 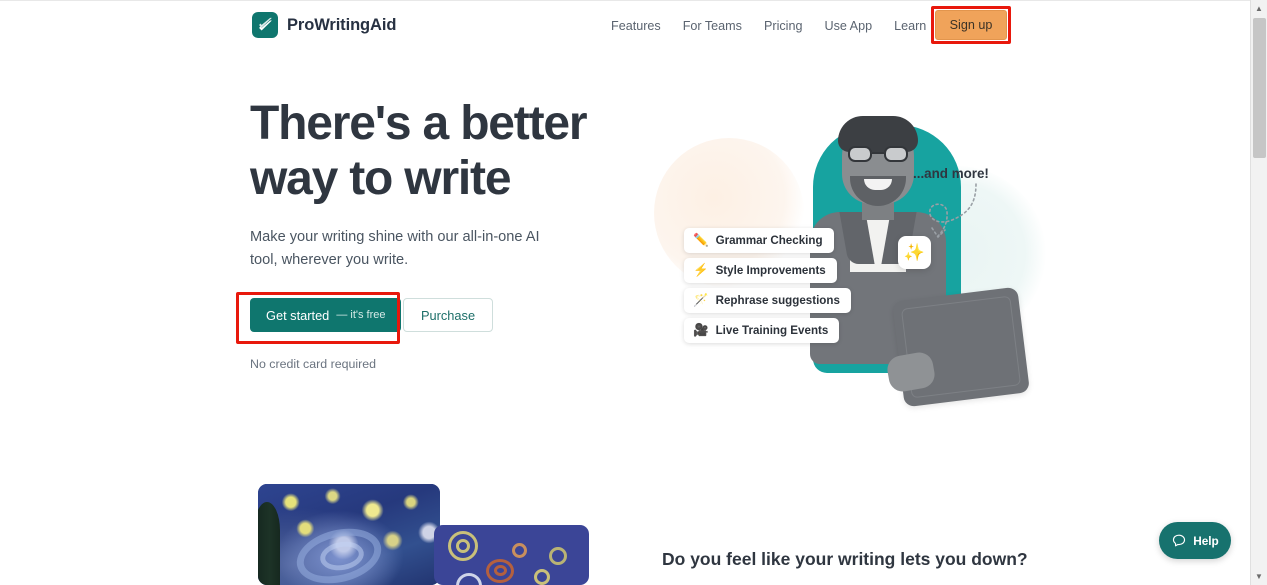 I want to click on get-started-label: Get started, so click(x=298, y=315).